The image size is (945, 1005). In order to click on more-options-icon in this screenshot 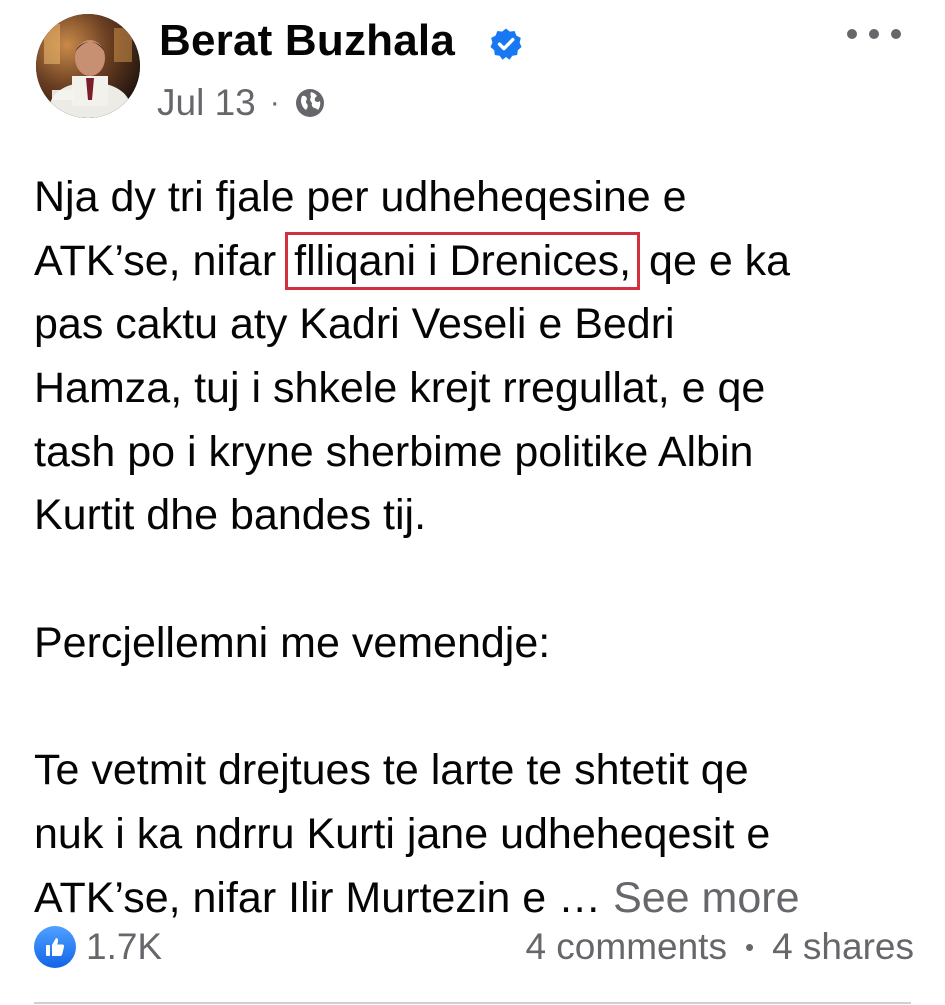, I will do `click(874, 34)`.